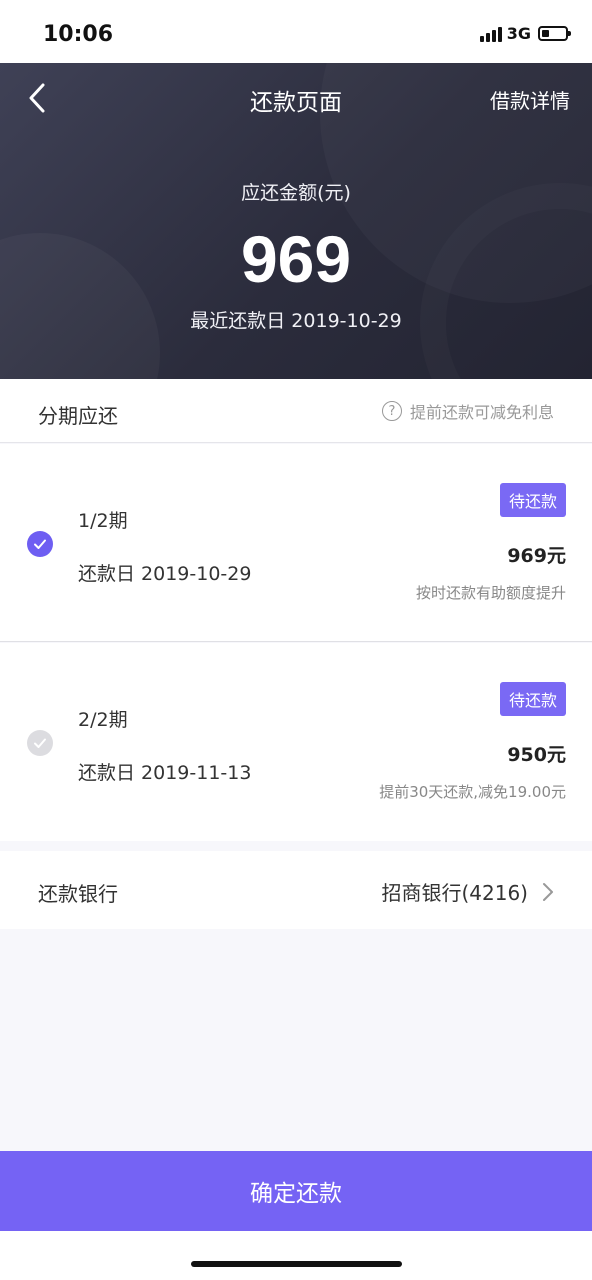 This screenshot has height=1280, width=592. I want to click on repayment-bank-row: 还款银行 招商银行(4216), so click(296, 890).